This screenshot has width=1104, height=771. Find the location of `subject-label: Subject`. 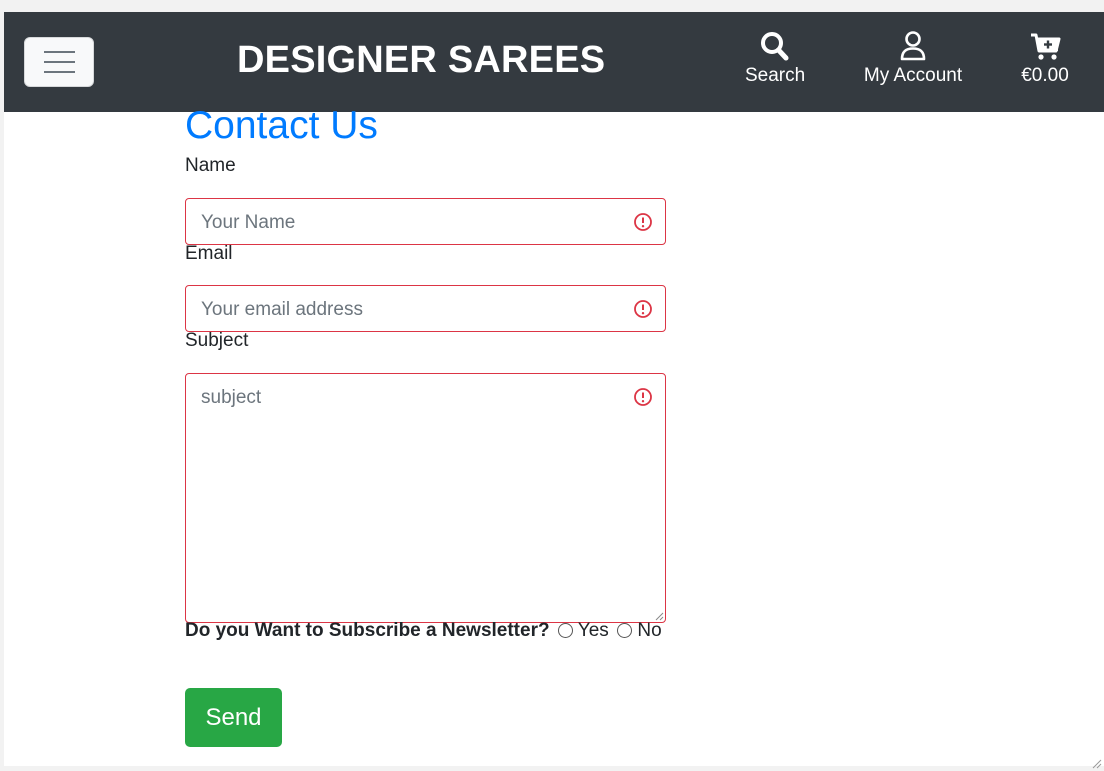

subject-label: Subject is located at coordinates (217, 340).